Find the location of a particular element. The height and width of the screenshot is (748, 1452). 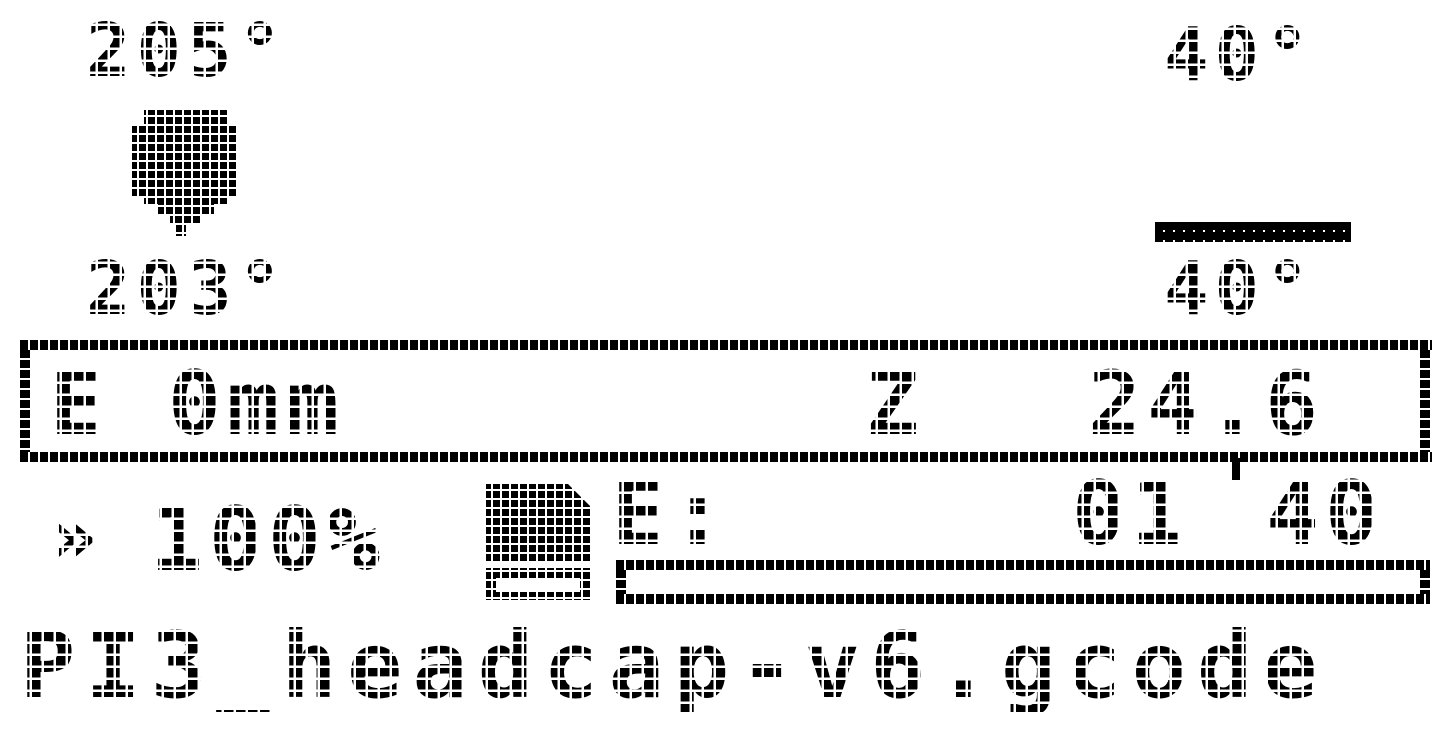

bed-icon is located at coordinates (1253, 232).